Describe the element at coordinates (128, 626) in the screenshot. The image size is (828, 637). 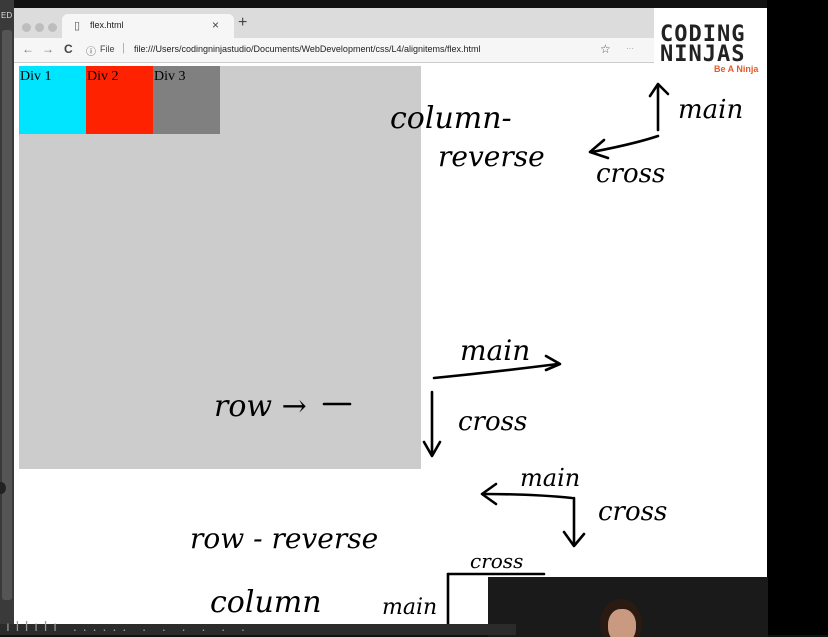
I see `caption-text: ıllılı ...... . . . . . .` at that location.